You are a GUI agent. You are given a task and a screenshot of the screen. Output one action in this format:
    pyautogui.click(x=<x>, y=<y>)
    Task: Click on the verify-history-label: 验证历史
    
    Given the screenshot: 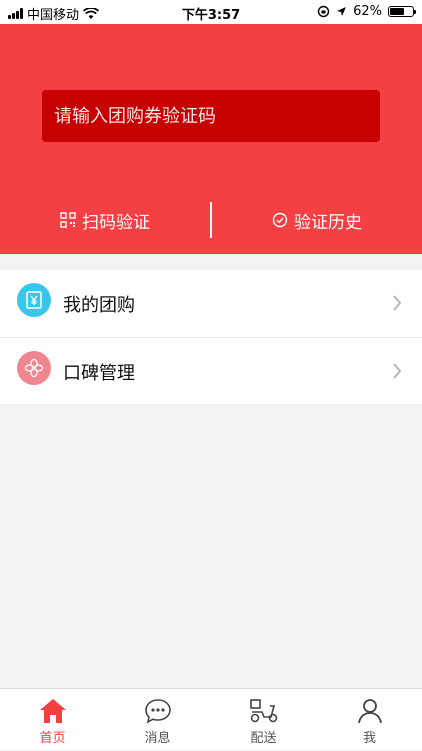 What is the action you would take?
    pyautogui.click(x=328, y=222)
    